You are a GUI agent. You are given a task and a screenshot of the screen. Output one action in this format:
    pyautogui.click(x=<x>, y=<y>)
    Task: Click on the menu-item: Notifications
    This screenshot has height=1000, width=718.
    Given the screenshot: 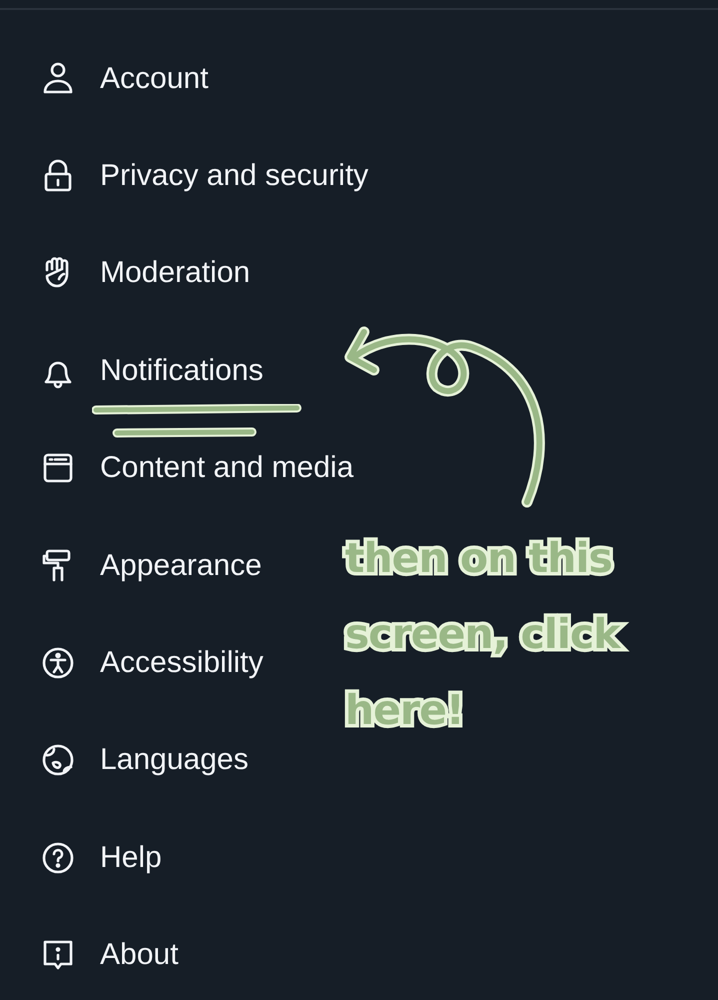 What is the action you would take?
    pyautogui.click(x=182, y=371)
    